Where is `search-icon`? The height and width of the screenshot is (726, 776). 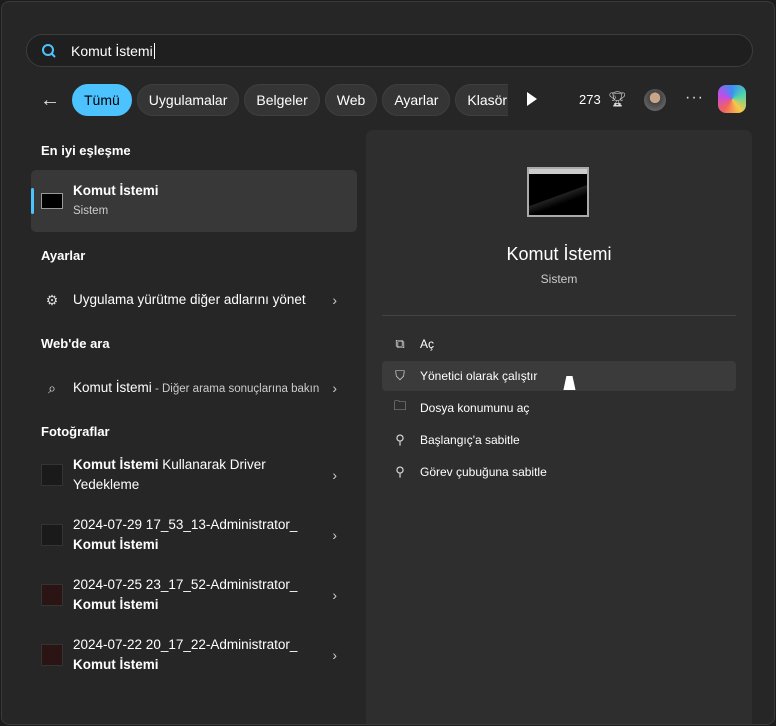 search-icon is located at coordinates (49, 50).